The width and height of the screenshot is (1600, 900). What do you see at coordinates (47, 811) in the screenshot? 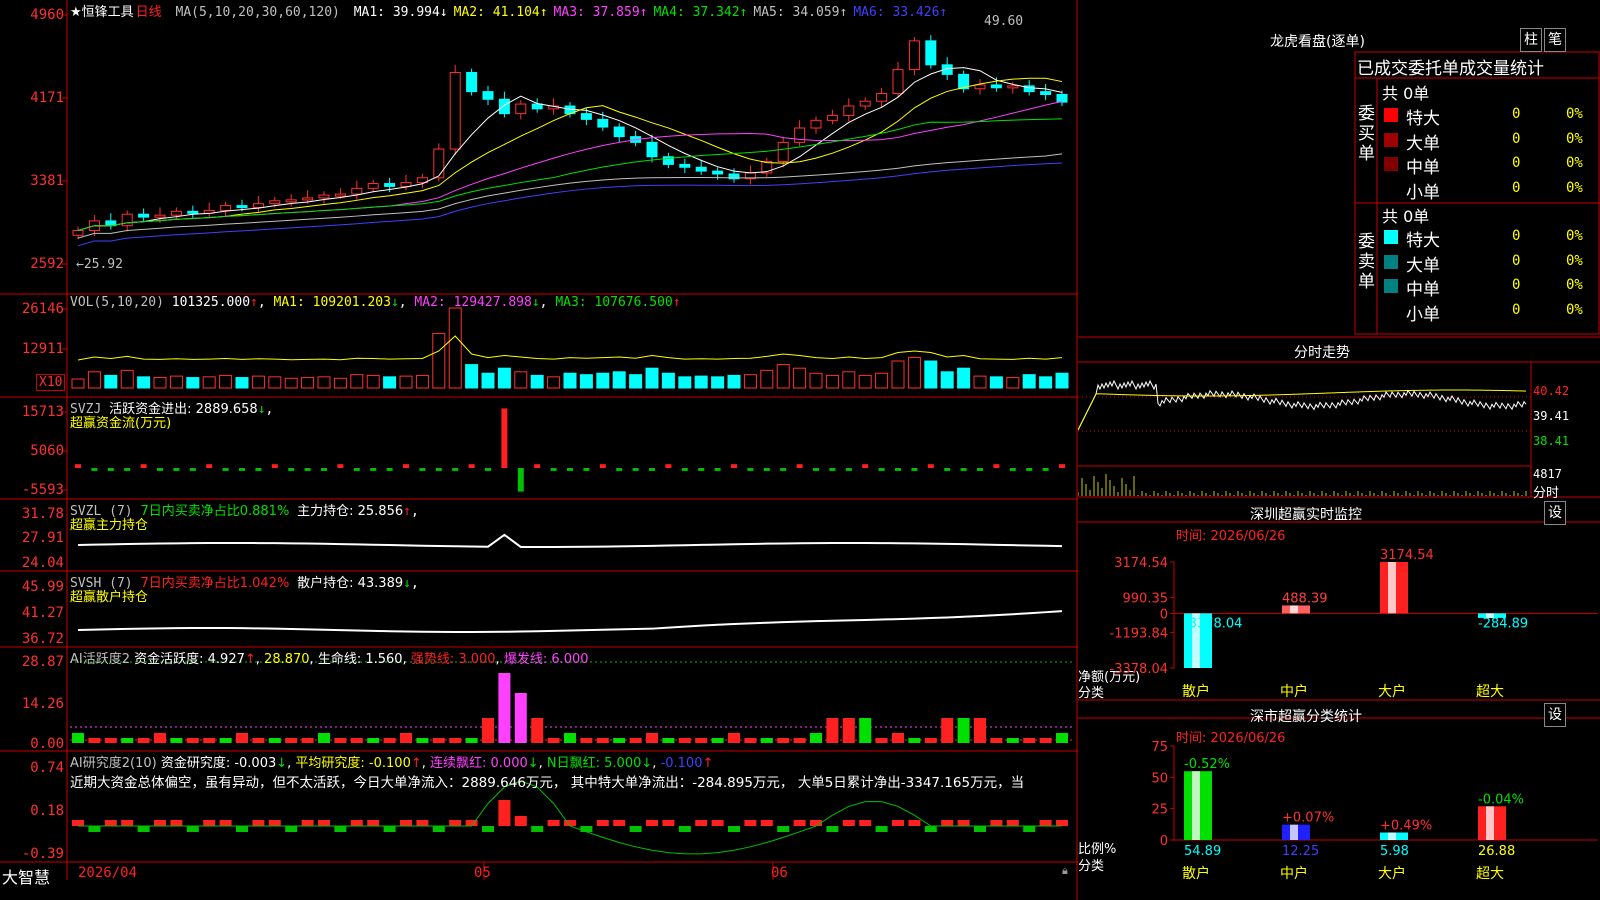
I see `ai2-tick-2: 0.18` at bounding box center [47, 811].